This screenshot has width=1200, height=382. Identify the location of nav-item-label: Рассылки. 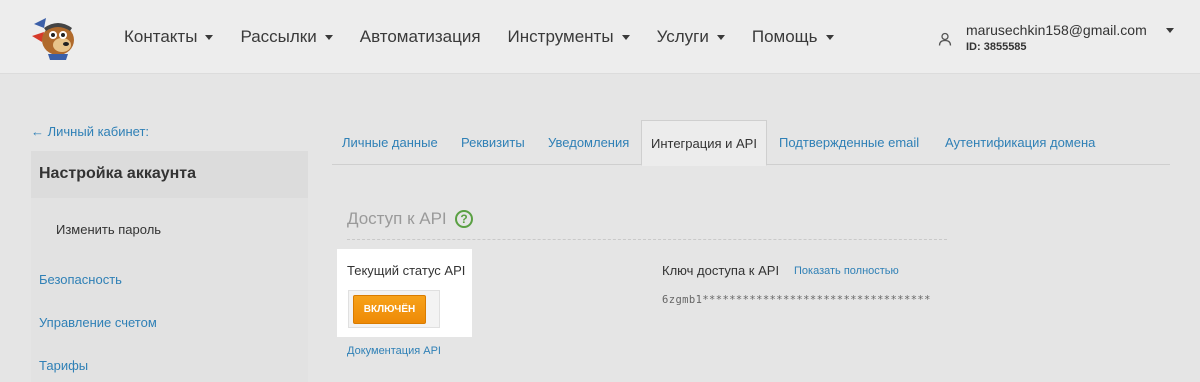
(278, 36).